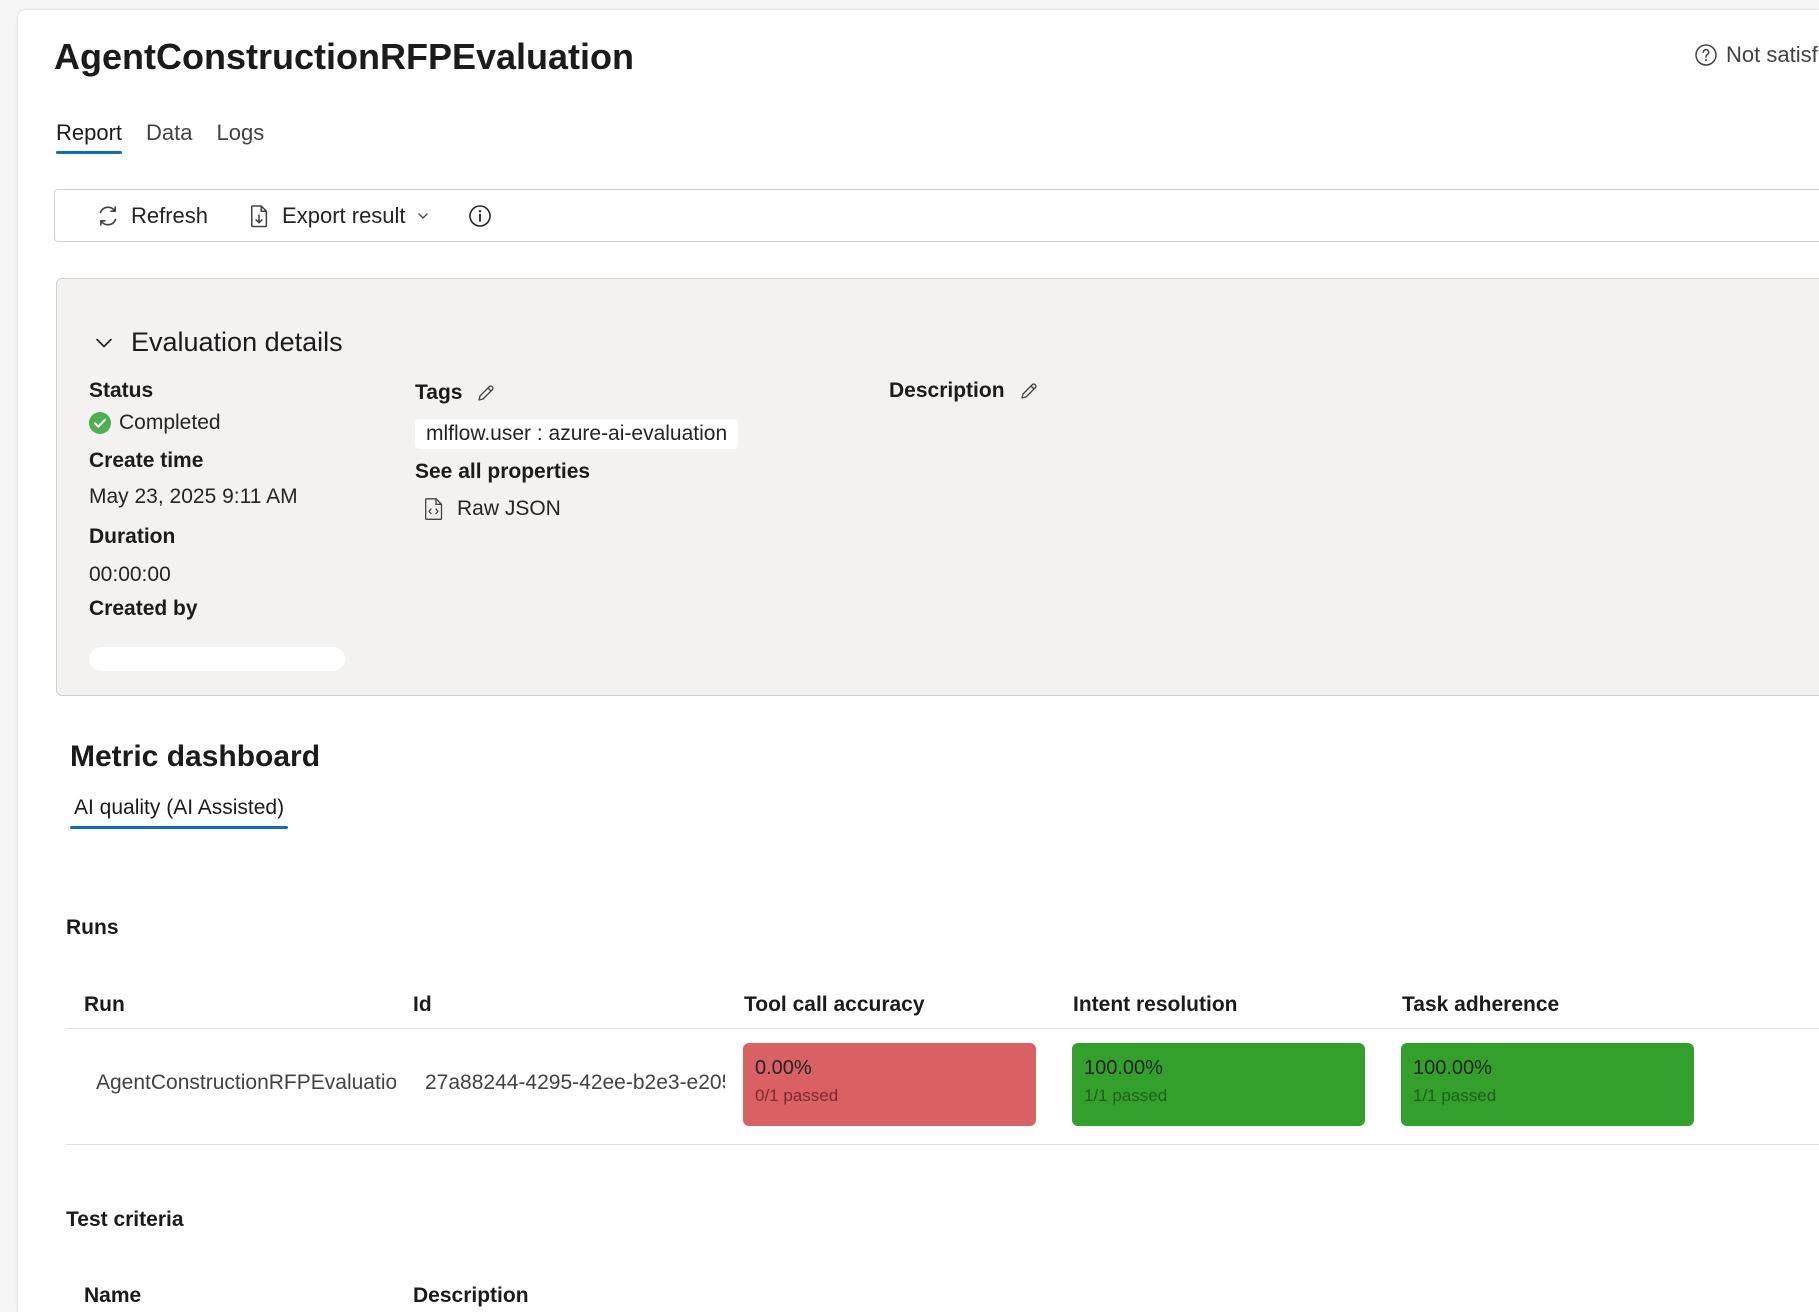  I want to click on description-label: Description, so click(947, 390).